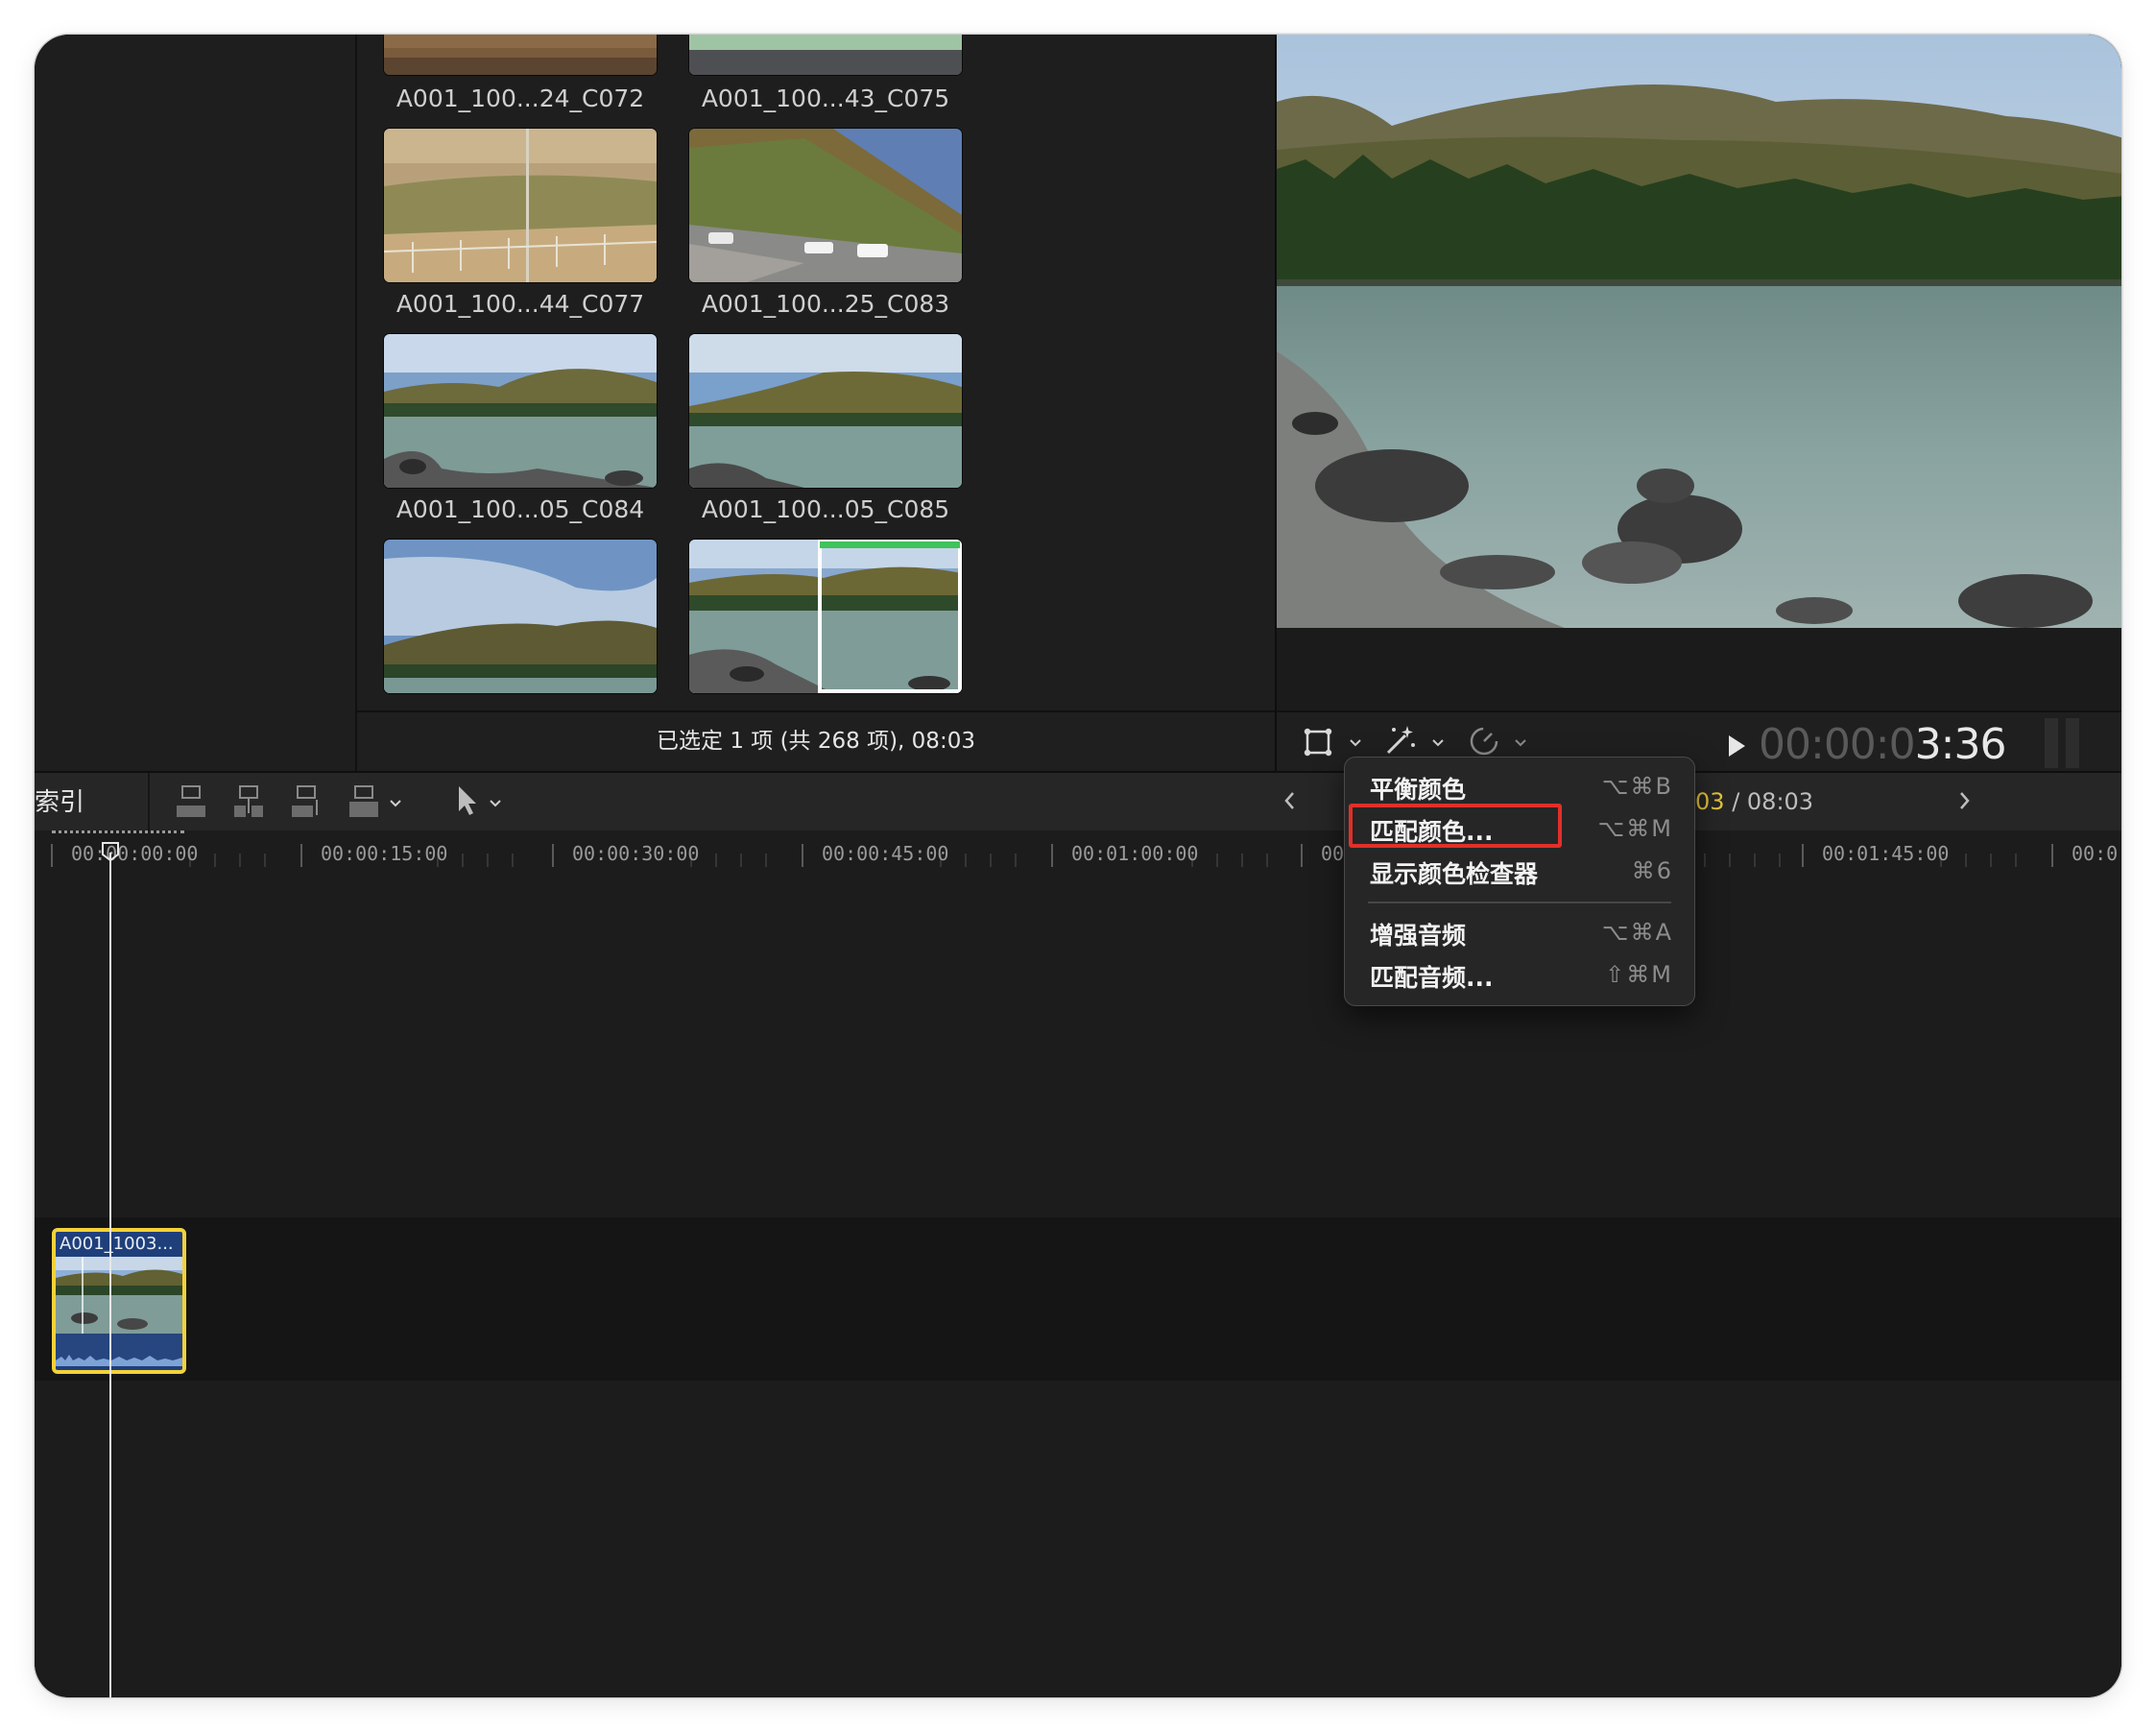 The width and height of the screenshot is (2156, 1732). What do you see at coordinates (196, 403) in the screenshot?
I see `library-sidebar` at bounding box center [196, 403].